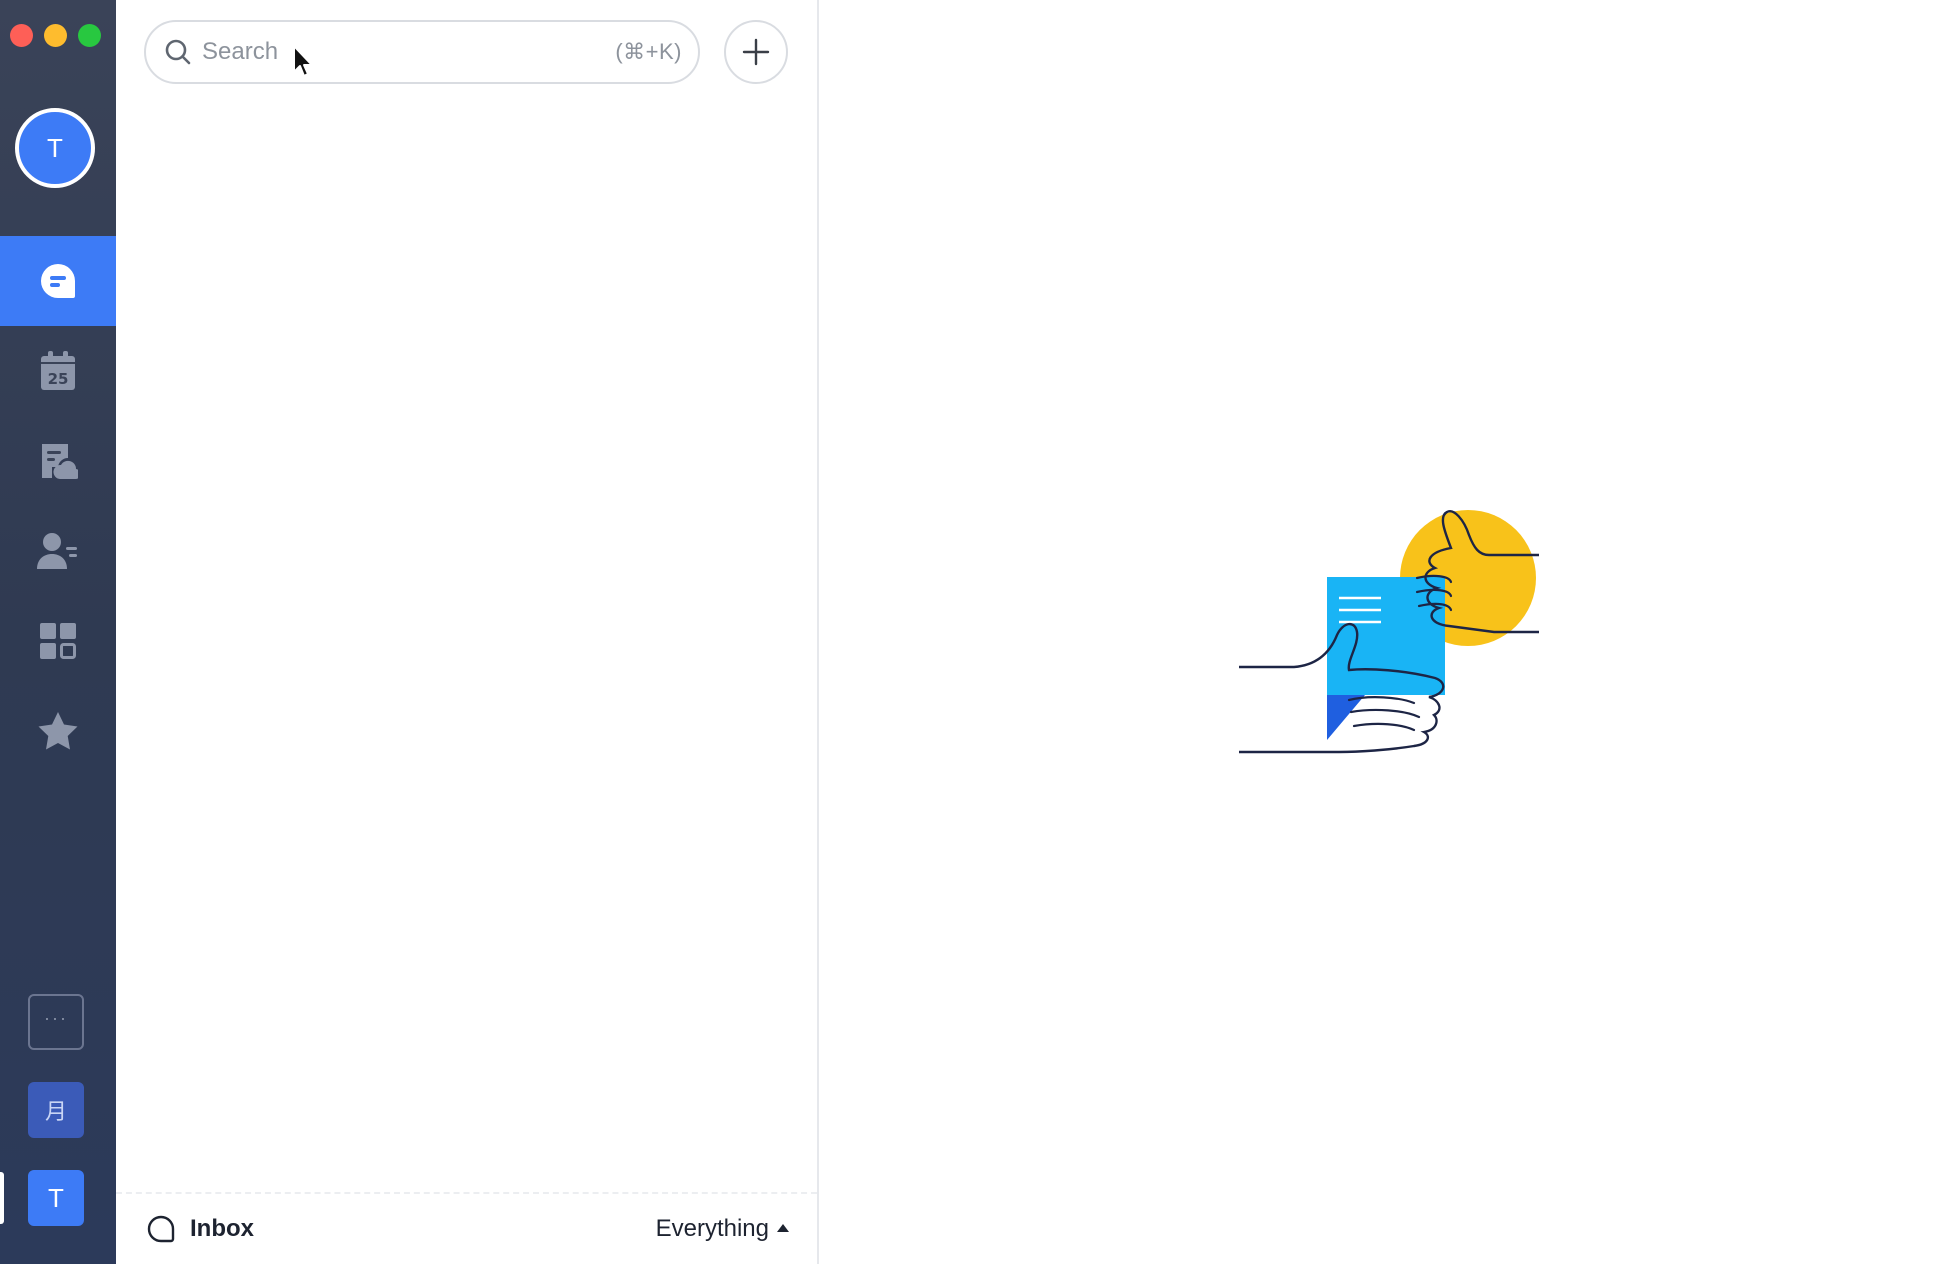 The height and width of the screenshot is (1264, 1956). I want to click on rail-item-chat, so click(58, 281).